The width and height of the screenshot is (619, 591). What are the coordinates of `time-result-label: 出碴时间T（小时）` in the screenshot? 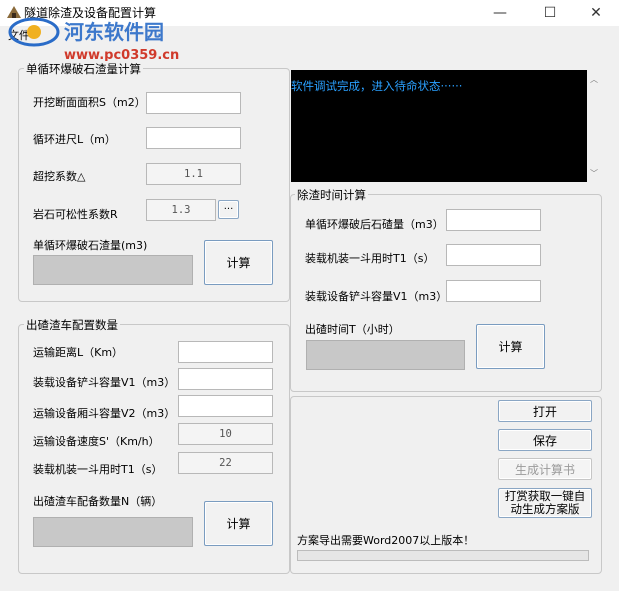 It's located at (352, 329).